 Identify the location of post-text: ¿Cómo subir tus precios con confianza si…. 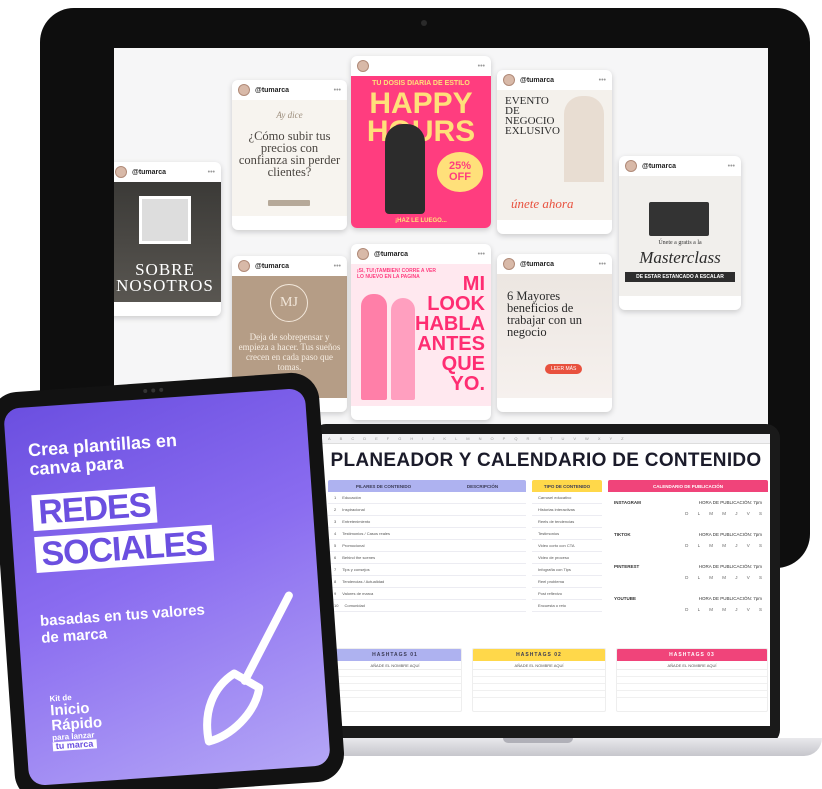
(289, 154).